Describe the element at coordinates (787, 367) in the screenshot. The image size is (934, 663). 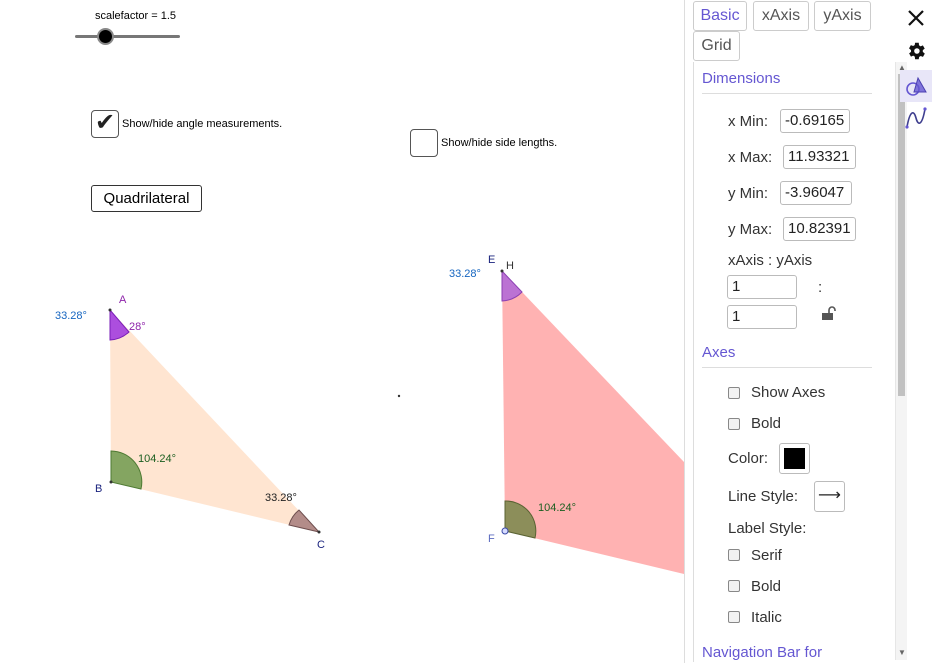
I see `axes-divider` at that location.